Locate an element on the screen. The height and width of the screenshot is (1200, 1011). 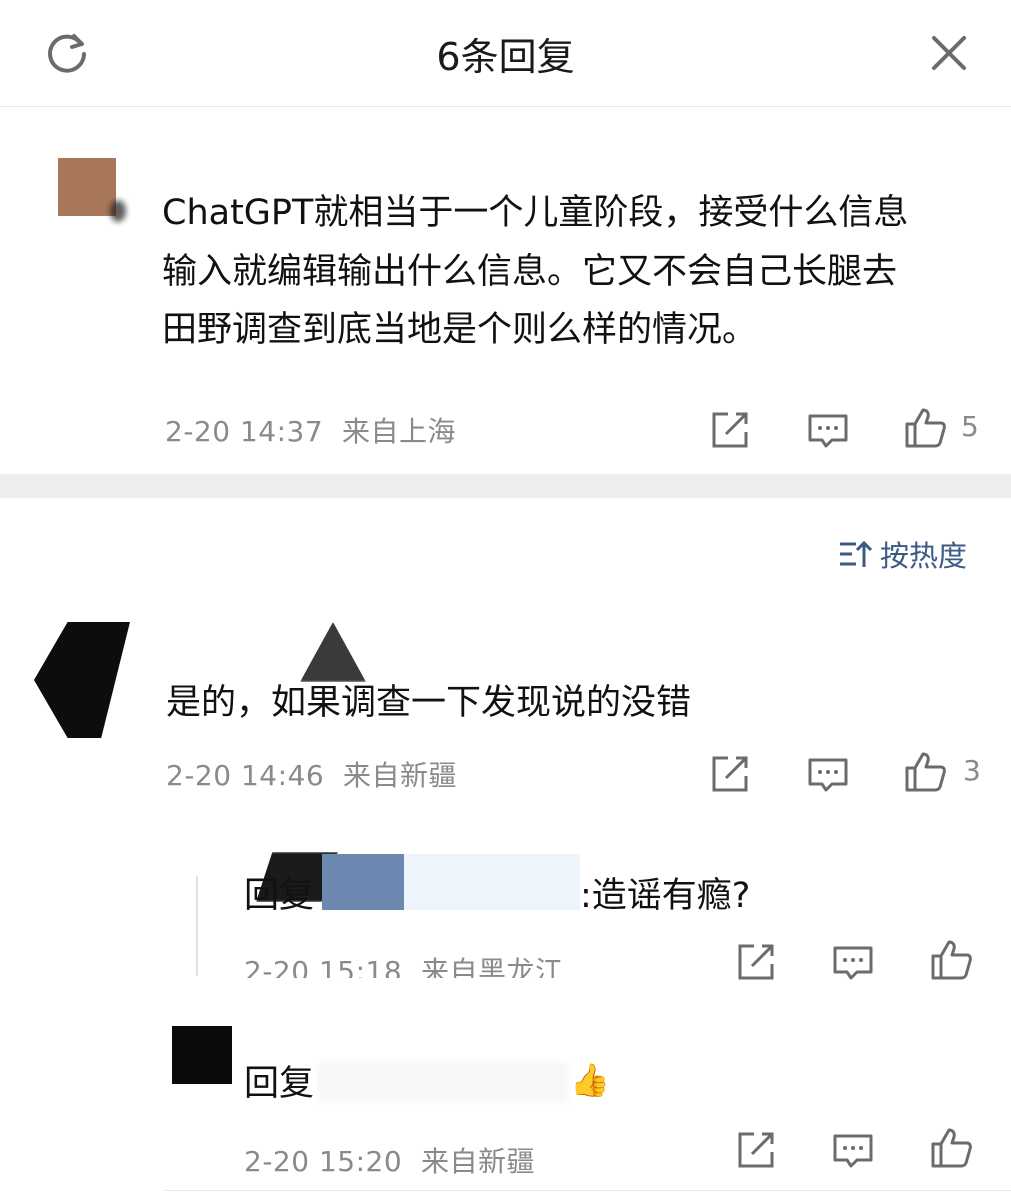
redacted-avatar-edge is located at coordinates (118, 211).